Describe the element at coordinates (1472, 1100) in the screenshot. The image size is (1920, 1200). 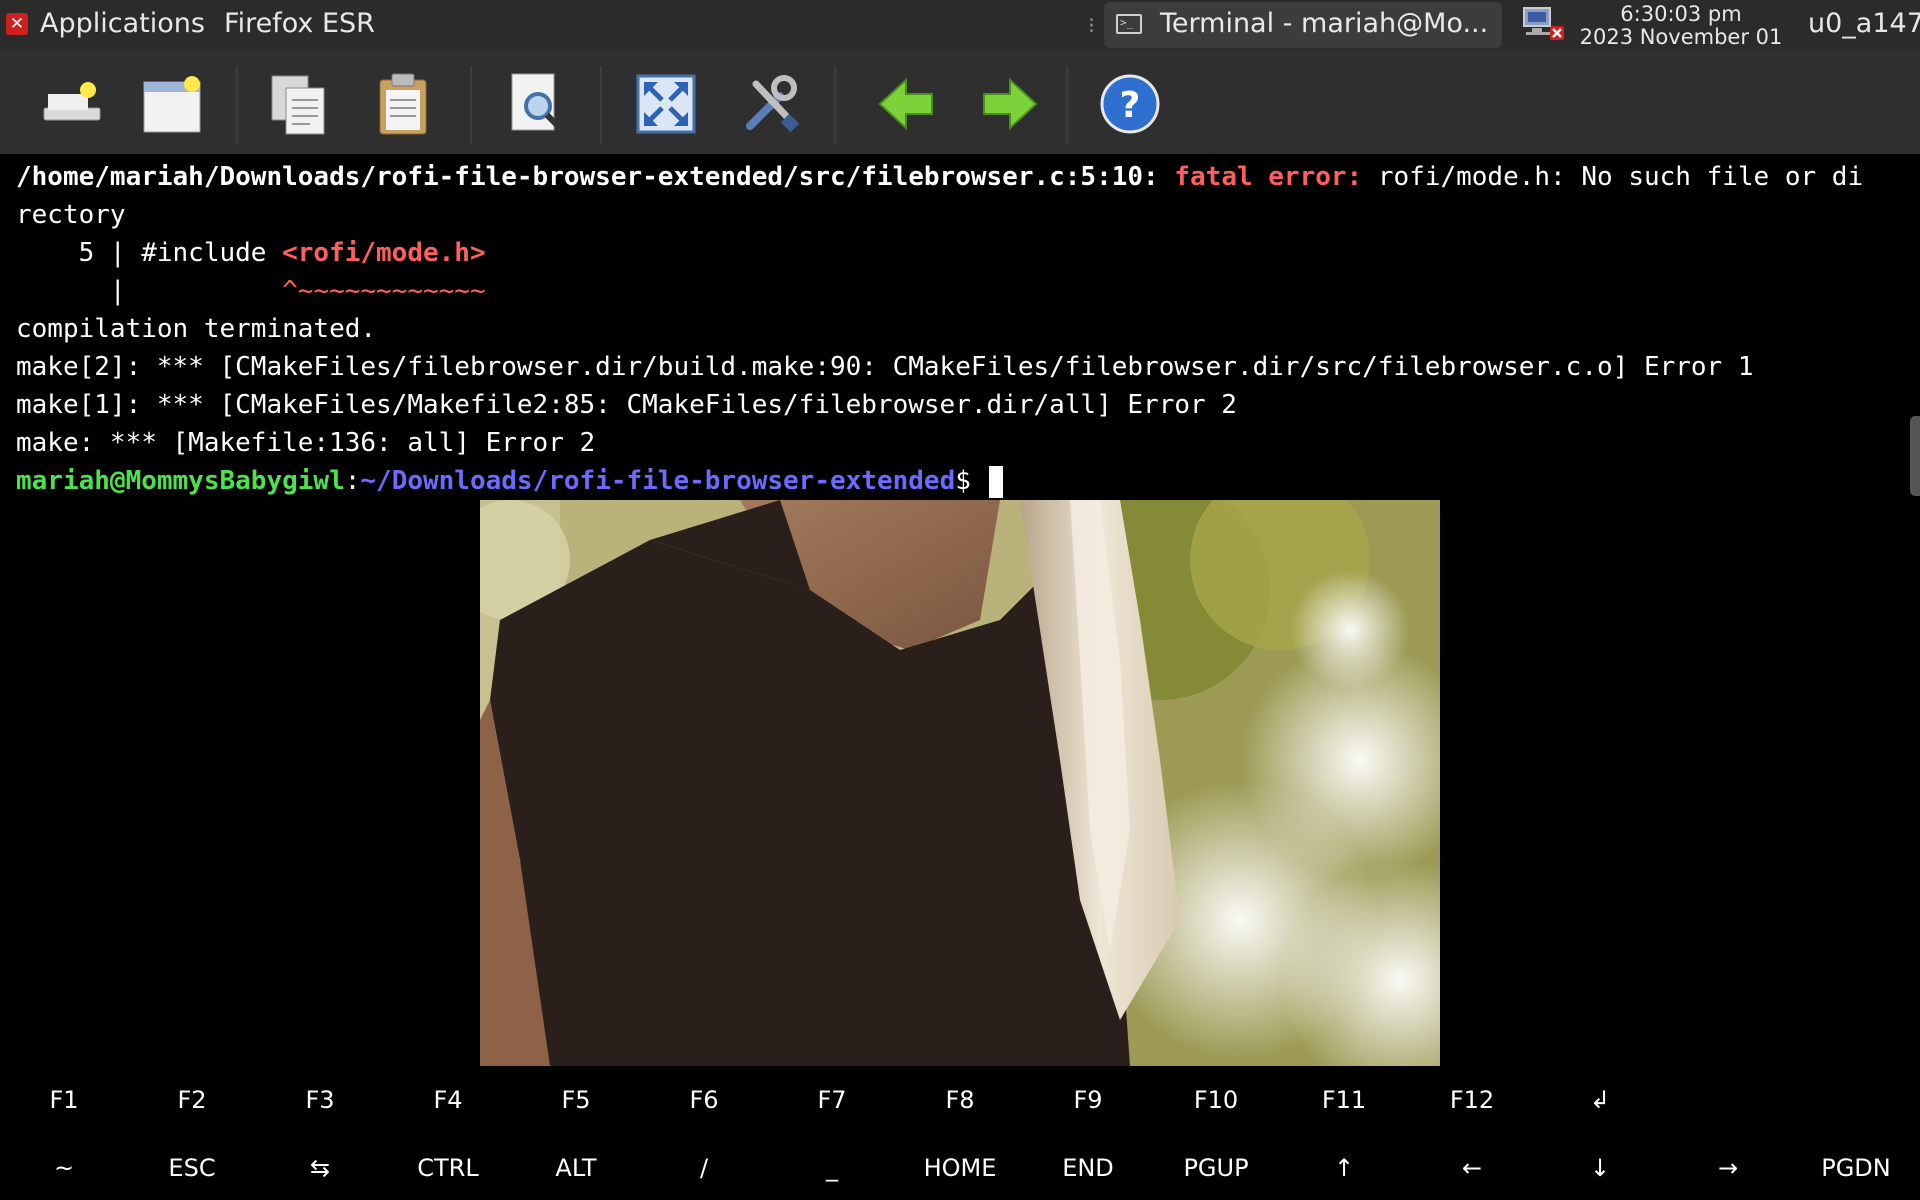
I see `key-f12: F12` at that location.